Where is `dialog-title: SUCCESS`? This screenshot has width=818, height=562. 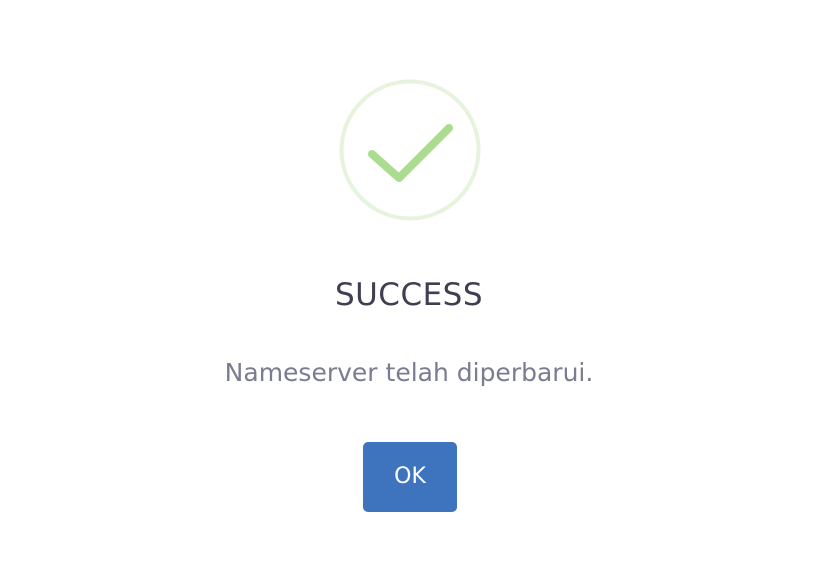 dialog-title: SUCCESS is located at coordinates (409, 295).